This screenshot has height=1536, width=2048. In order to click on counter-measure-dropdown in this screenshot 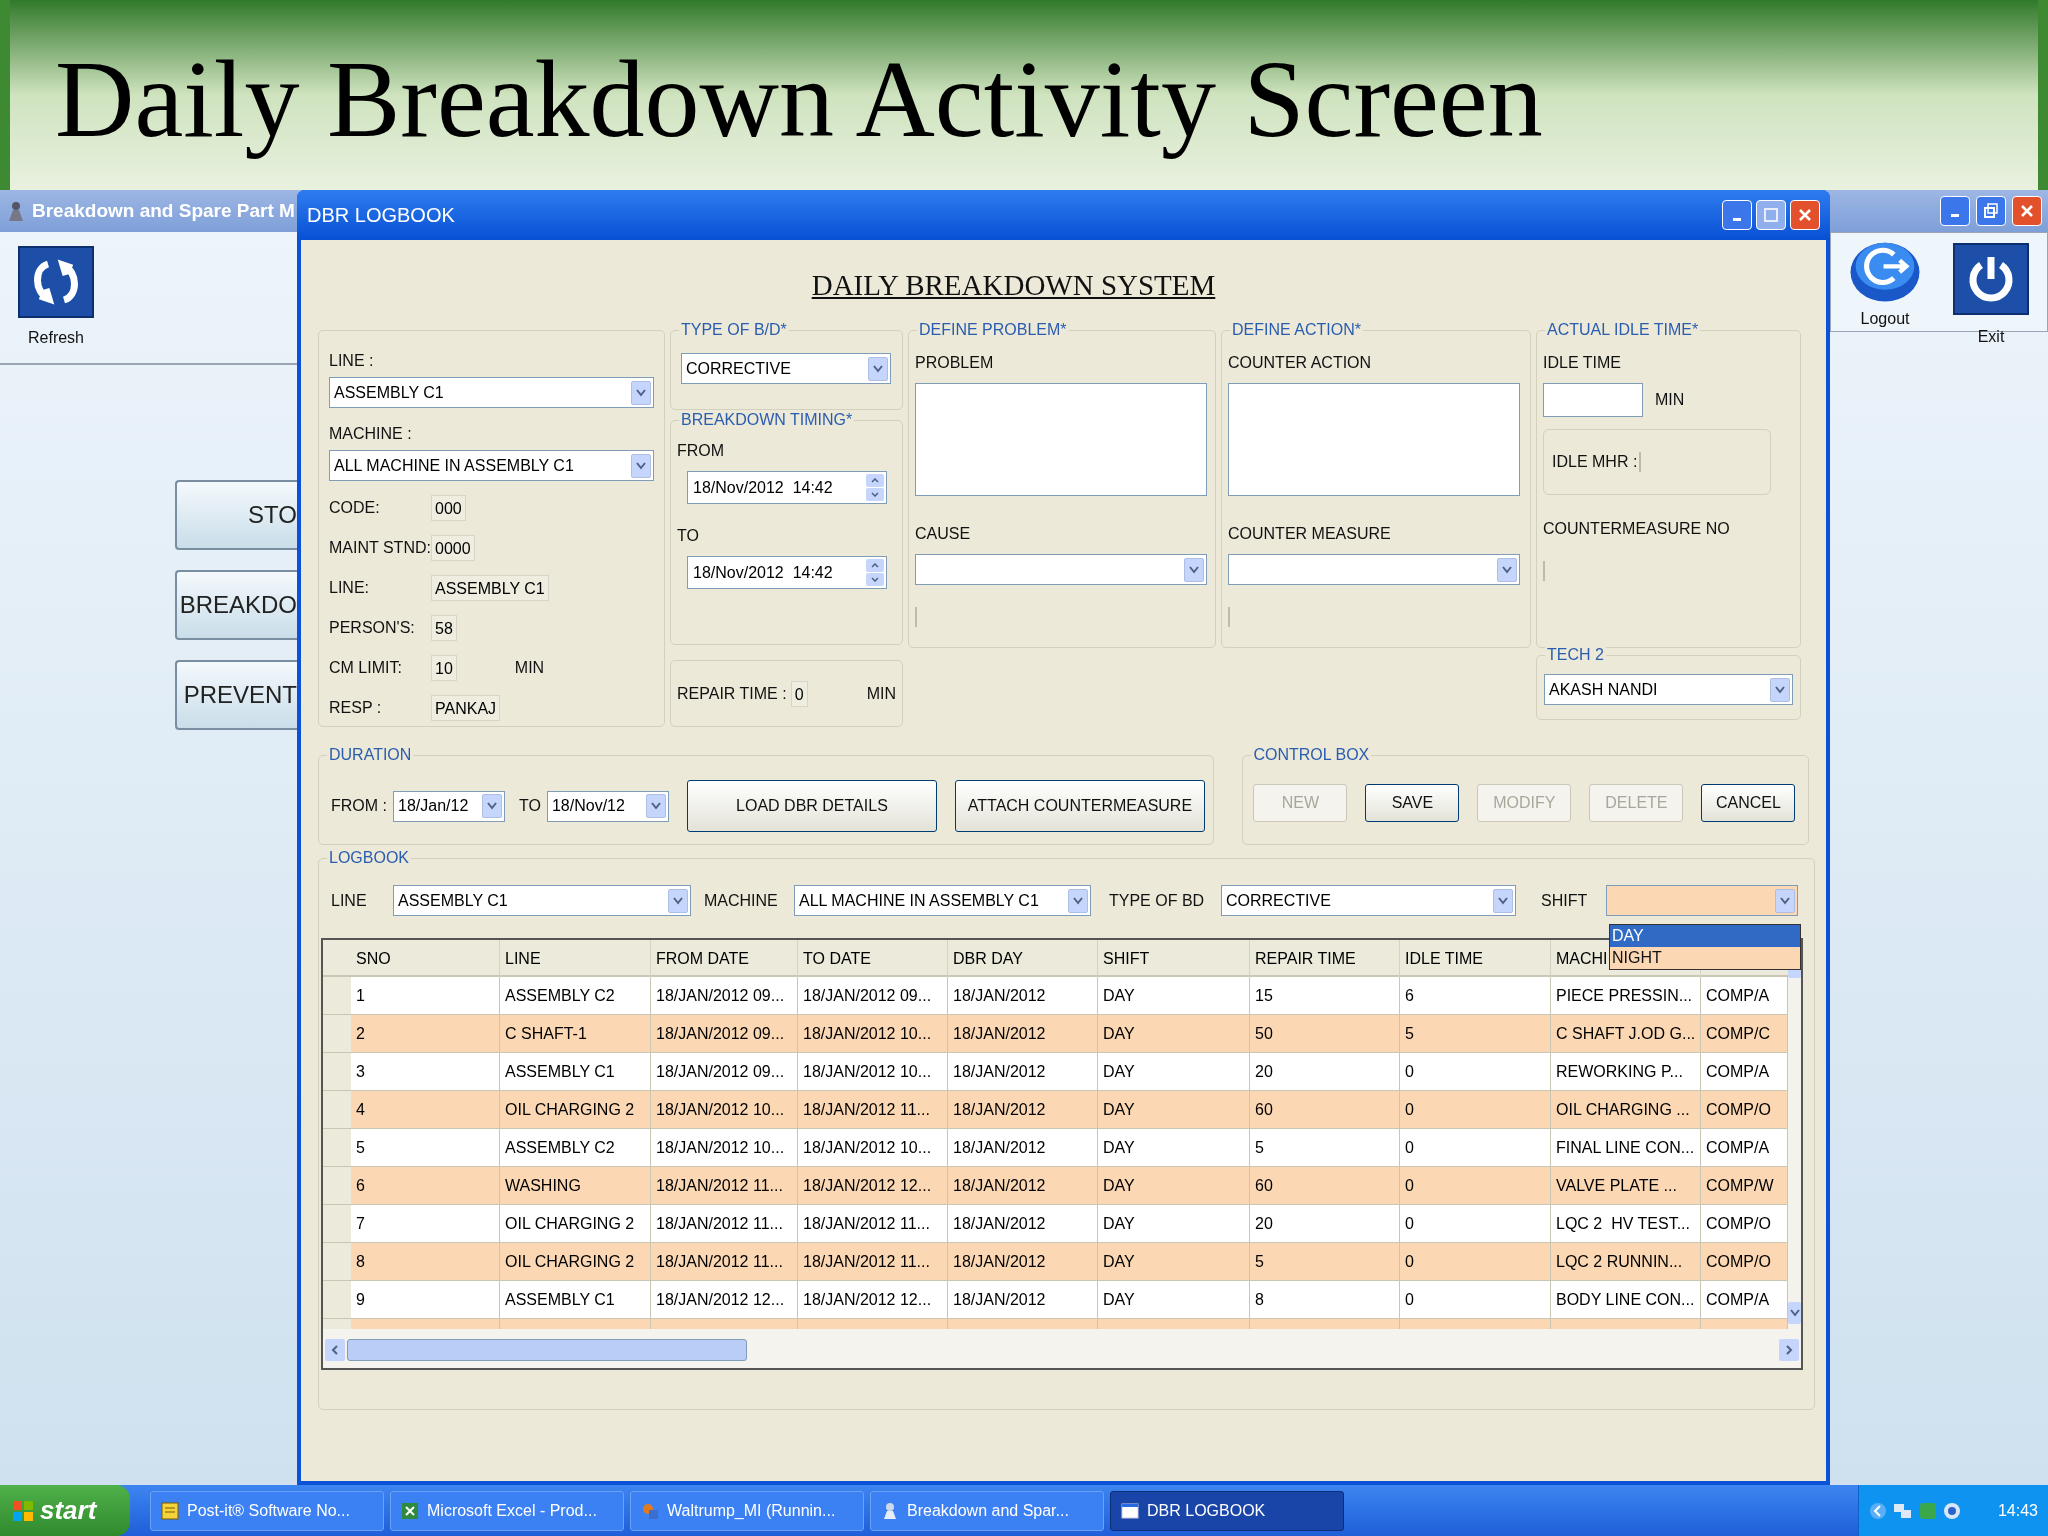, I will do `click(1374, 569)`.